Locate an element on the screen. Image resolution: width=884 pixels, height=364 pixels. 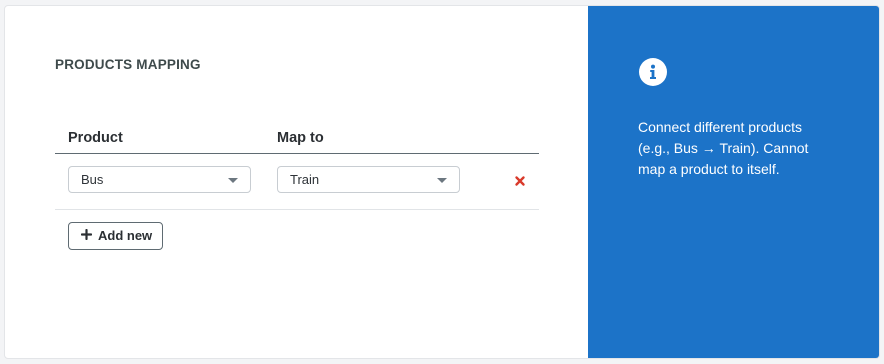
add-new-button: Add new is located at coordinates (115, 236).